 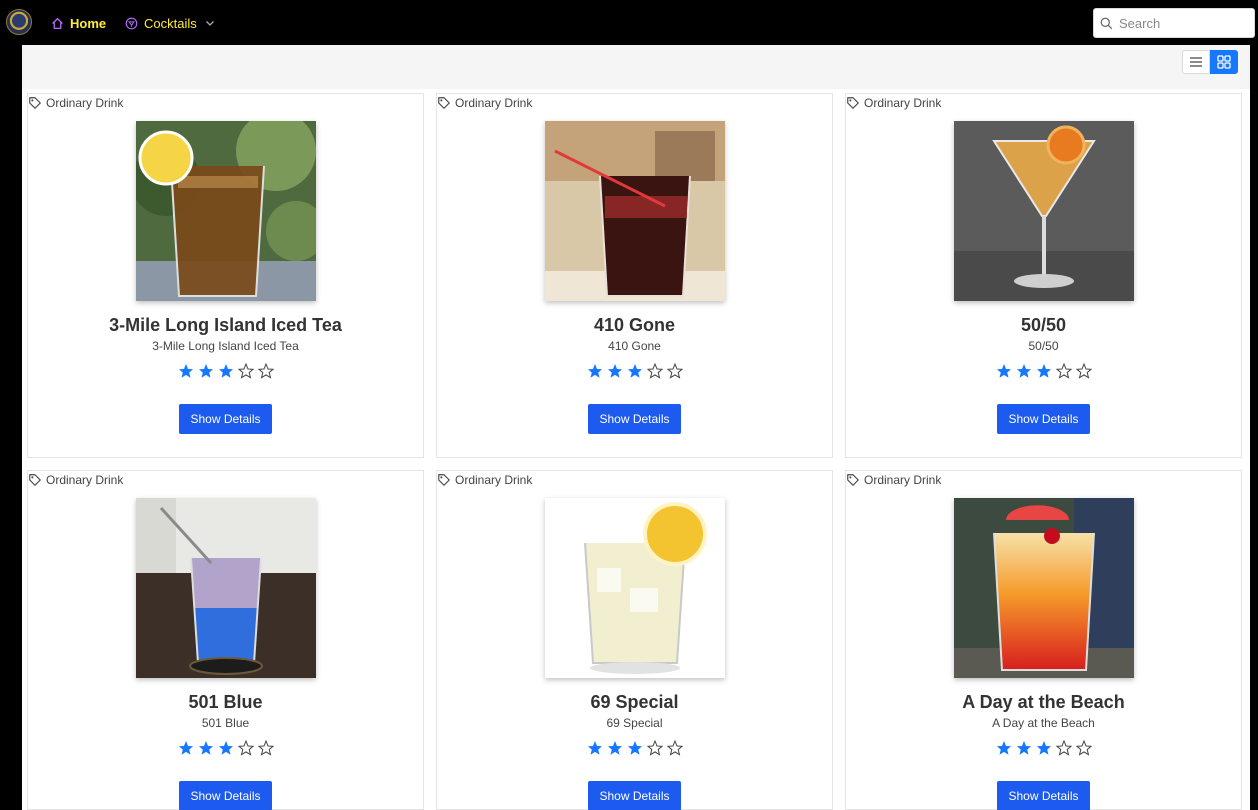 What do you see at coordinates (225, 723) in the screenshot?
I see `cocktail-subtitle: 501 Blue` at bounding box center [225, 723].